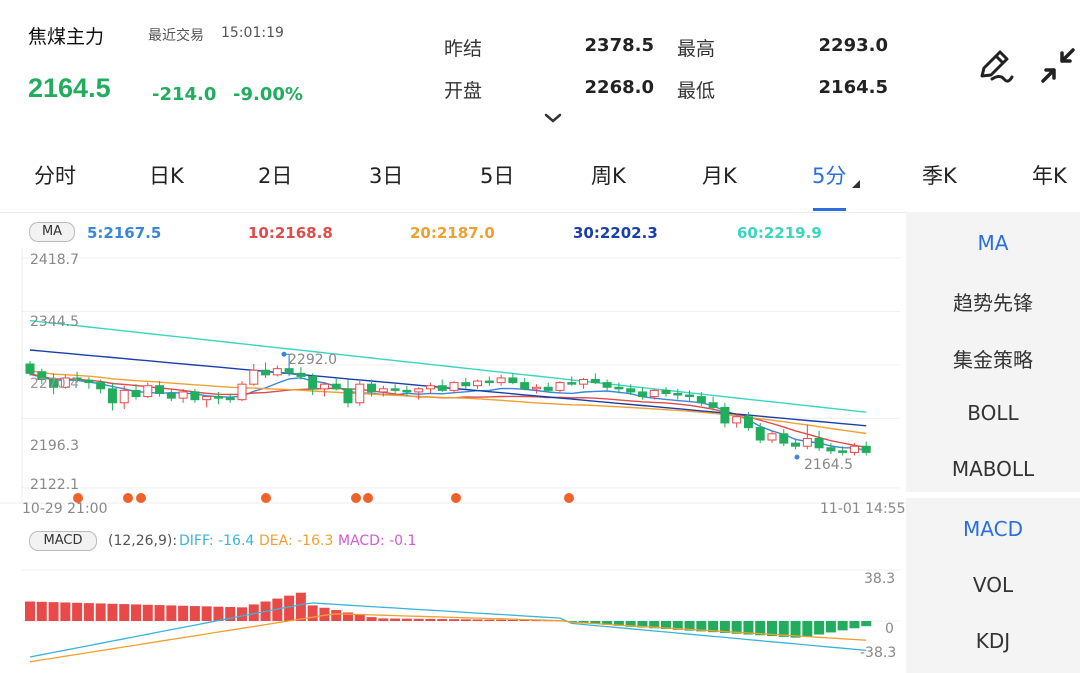  I want to click on active-tab-indicator, so click(829, 209).